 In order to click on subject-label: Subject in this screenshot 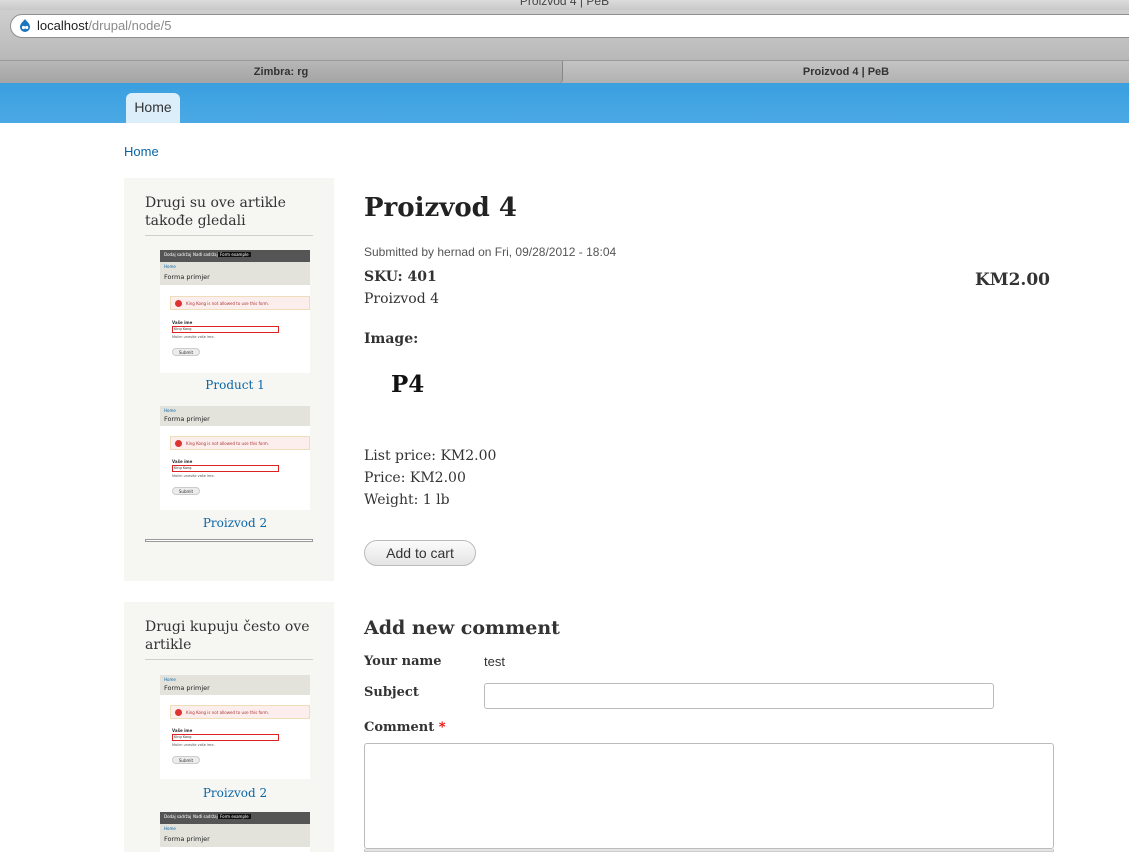, I will do `click(391, 692)`.